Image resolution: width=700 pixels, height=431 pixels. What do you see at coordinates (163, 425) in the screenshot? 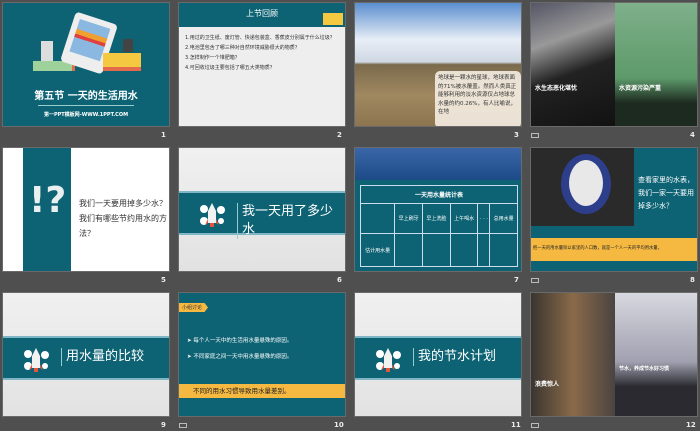
I see `slide-number: 9` at bounding box center [163, 425].